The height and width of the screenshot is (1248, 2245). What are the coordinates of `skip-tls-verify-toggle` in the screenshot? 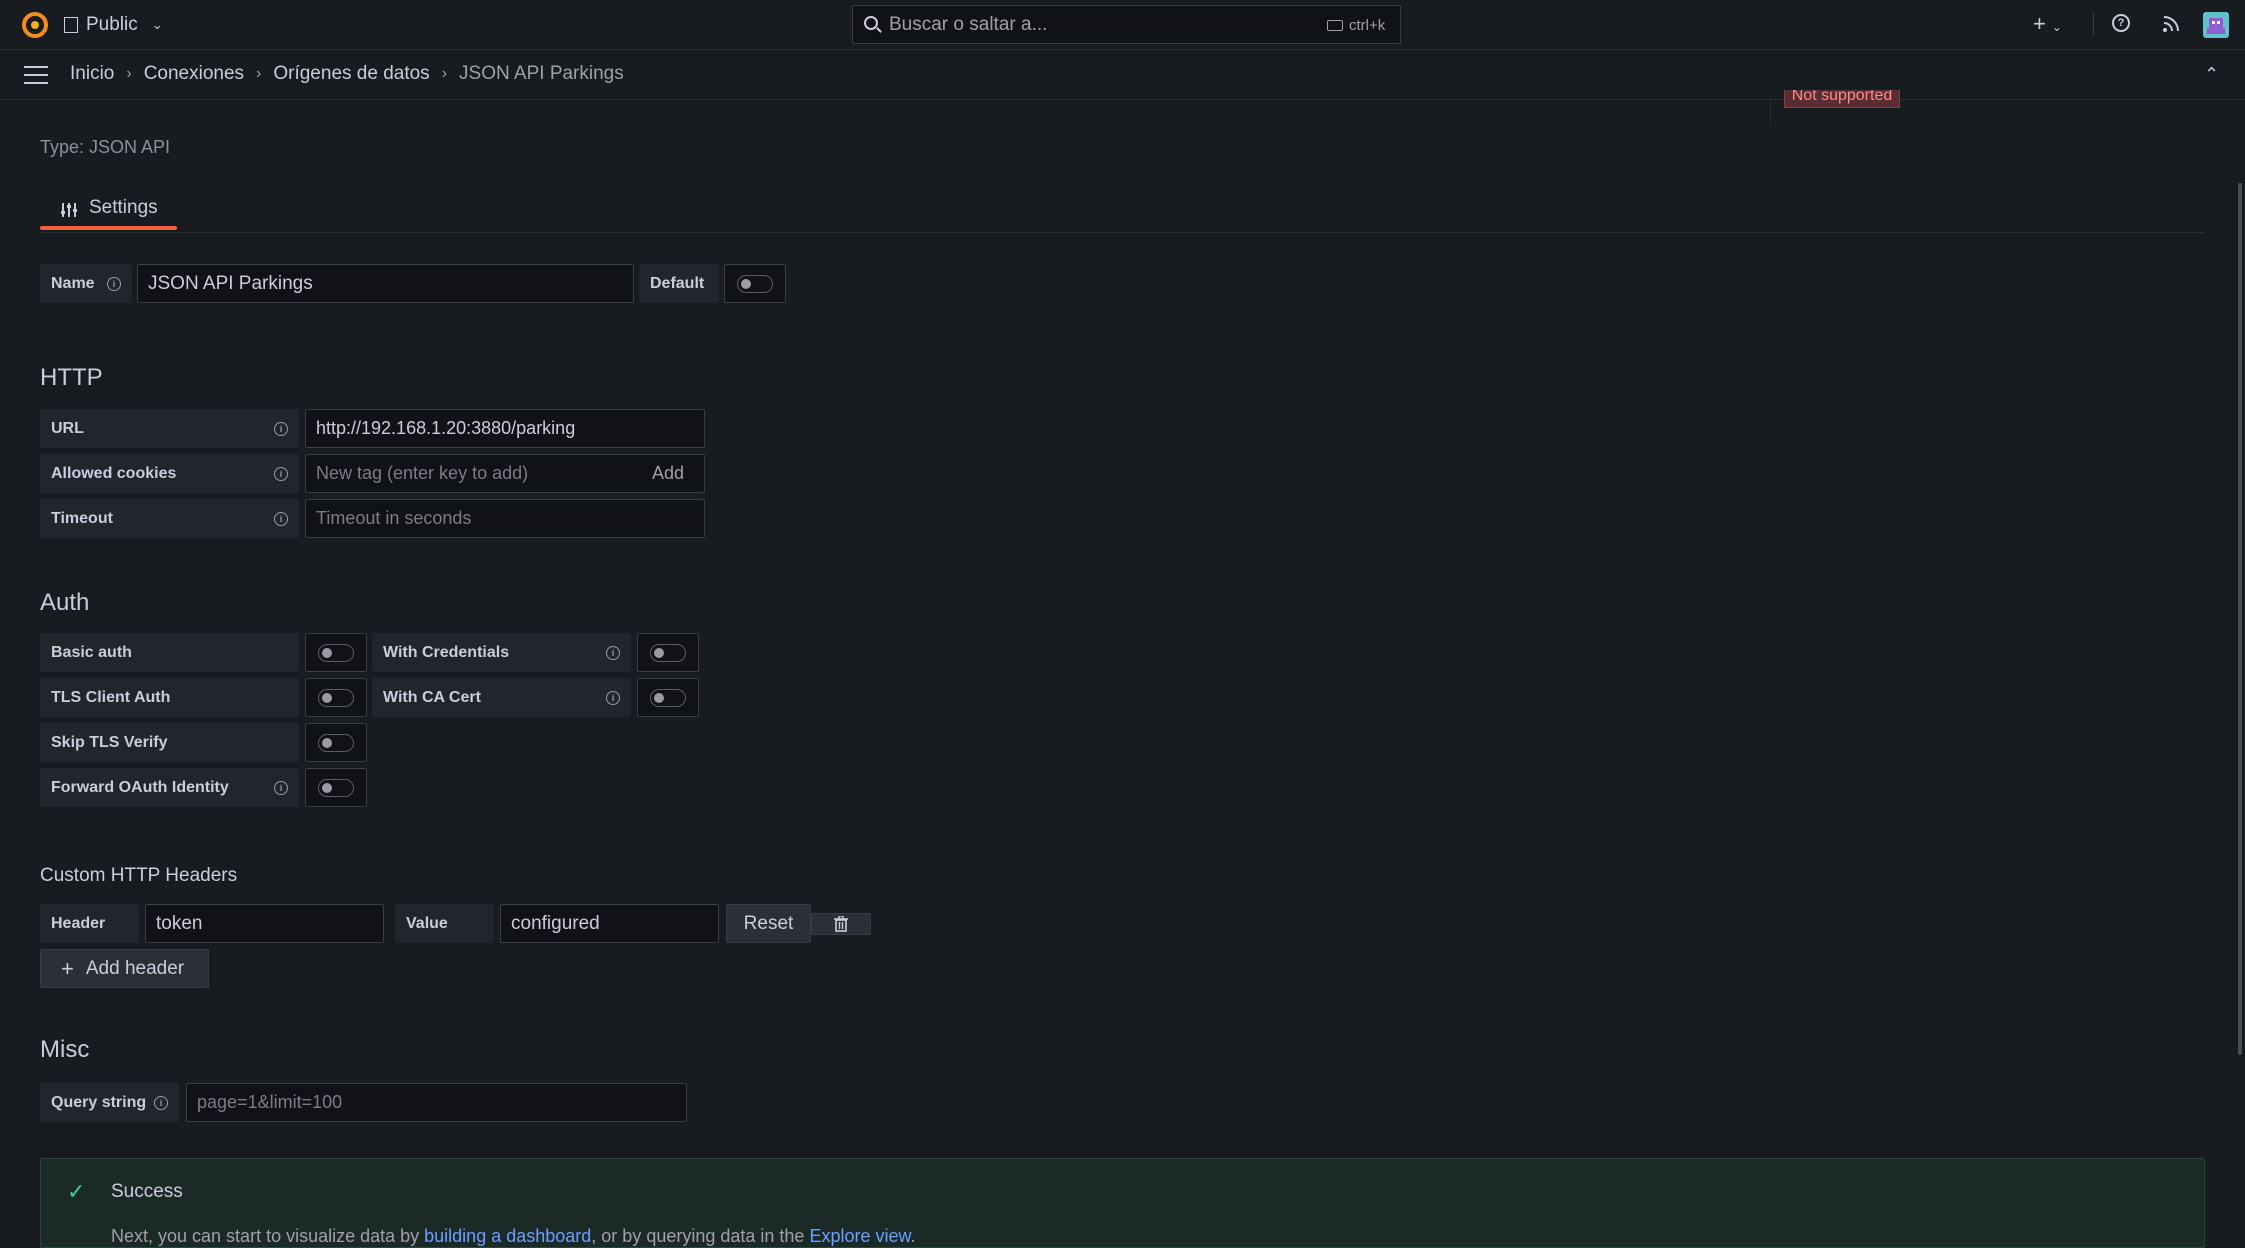 It's located at (336, 742).